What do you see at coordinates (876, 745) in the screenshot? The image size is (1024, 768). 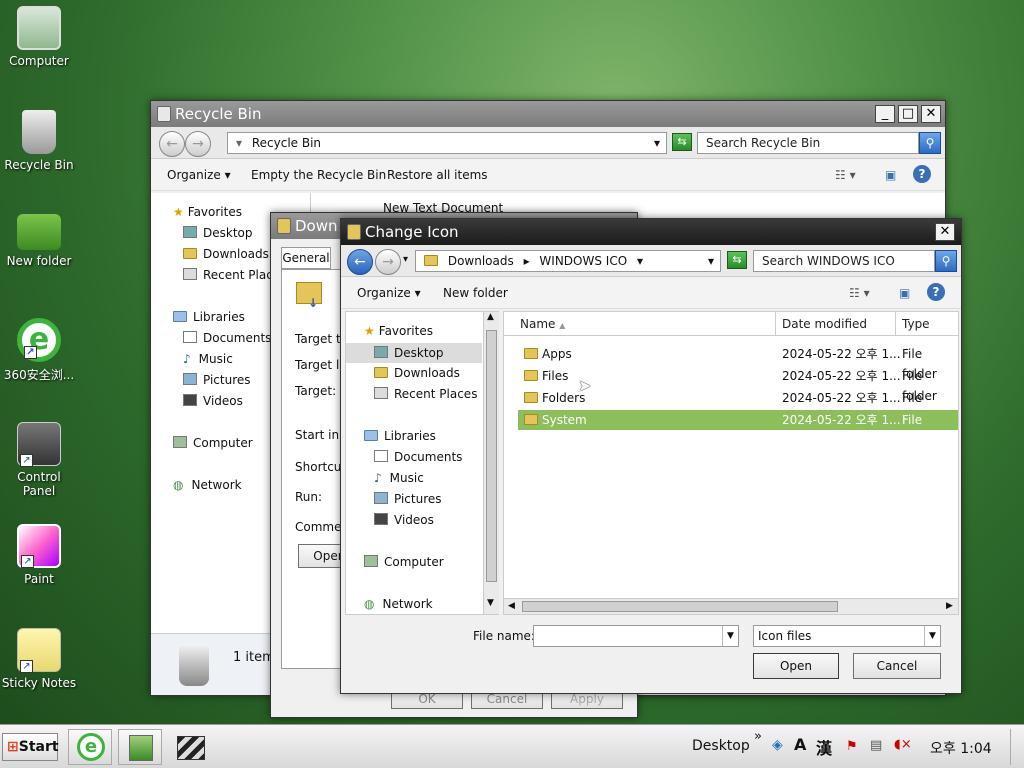 I see `network-status-icon: ▤` at bounding box center [876, 745].